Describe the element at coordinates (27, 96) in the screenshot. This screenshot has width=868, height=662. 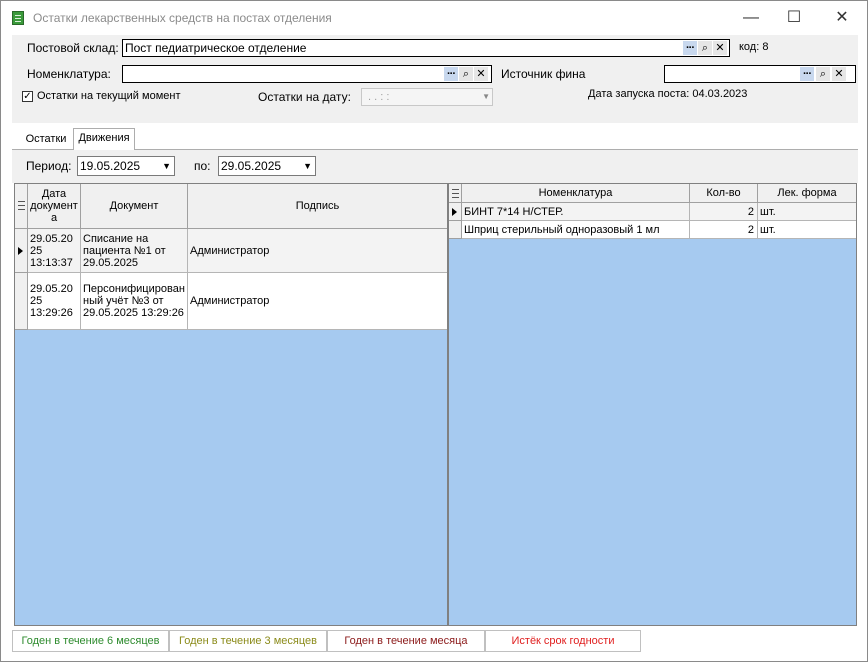
I see `current-moment-checkbox: ✓` at that location.